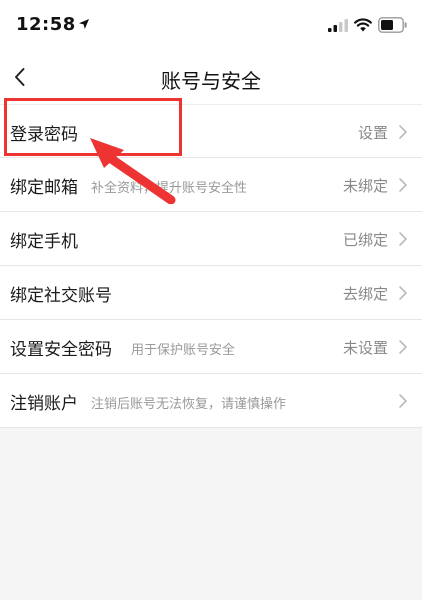  I want to click on row-label: 注销账户, so click(44, 404).